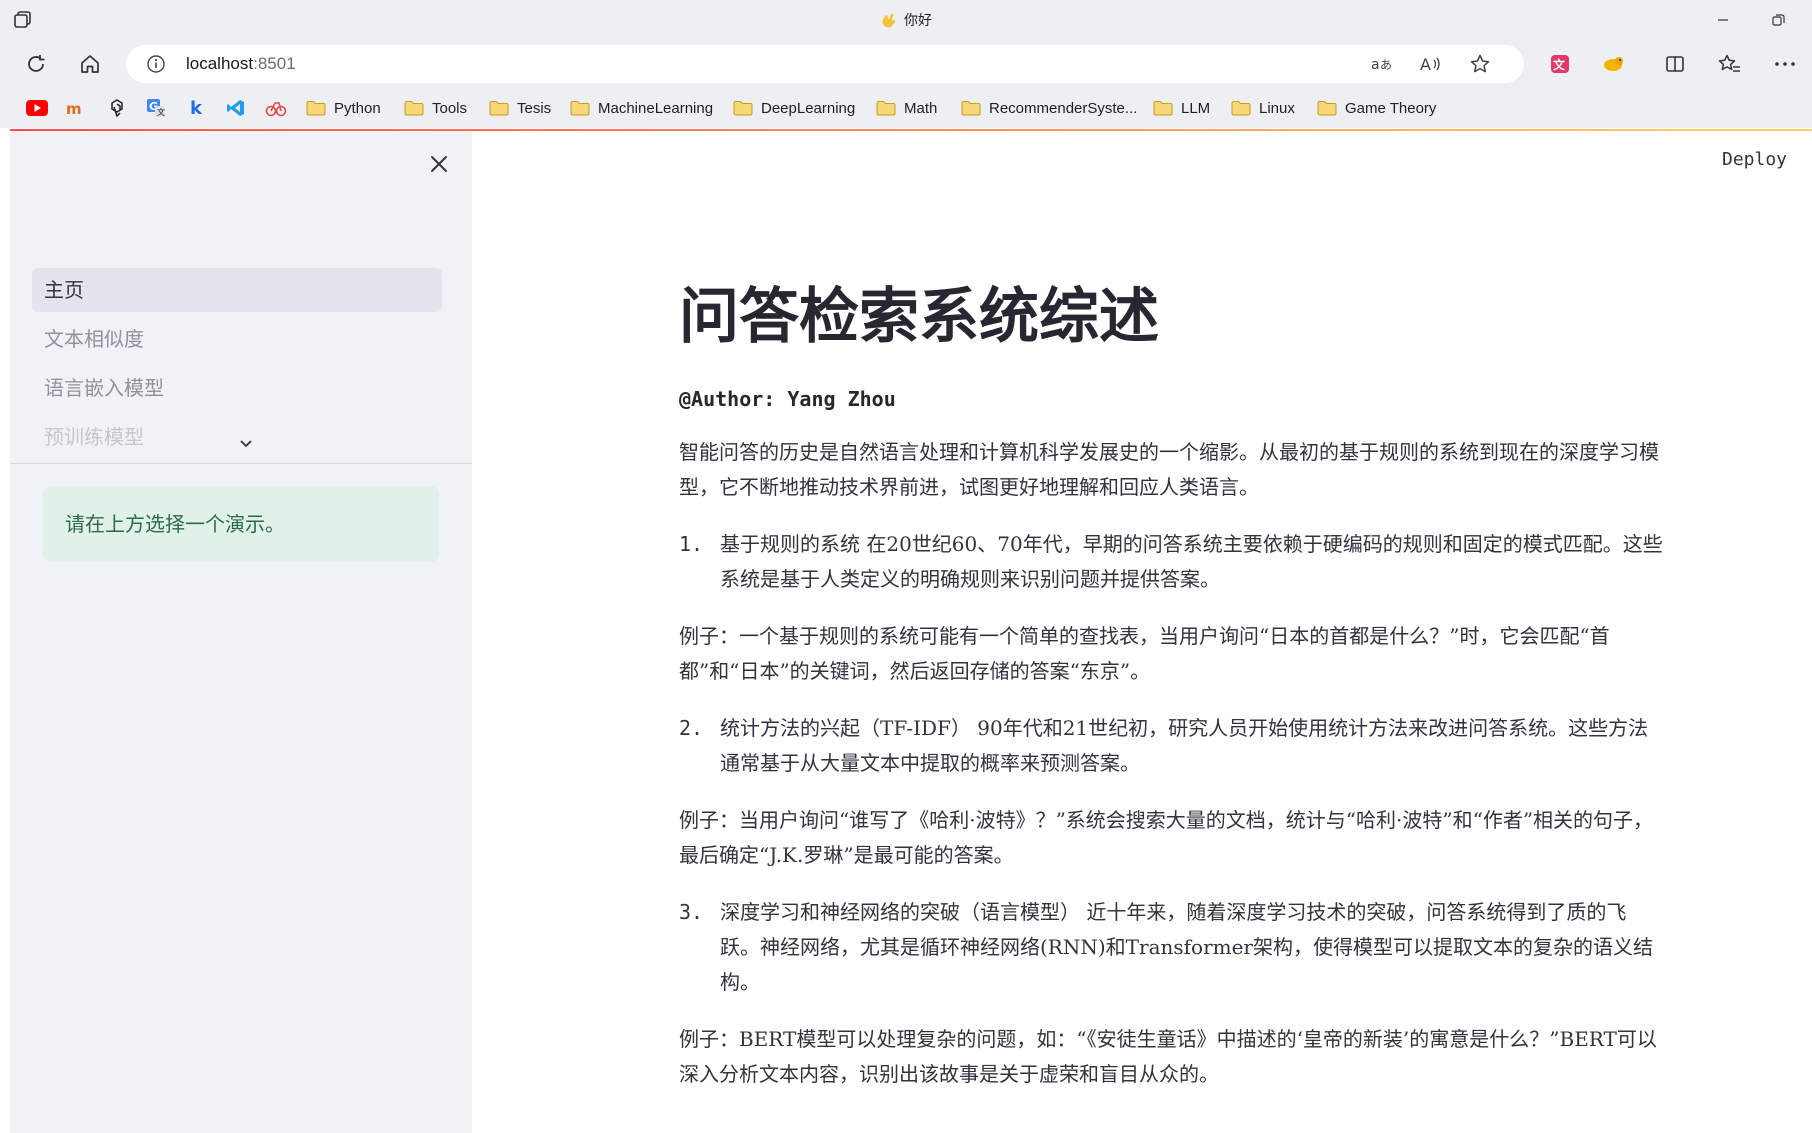  I want to click on refresh-icon, so click(36, 64).